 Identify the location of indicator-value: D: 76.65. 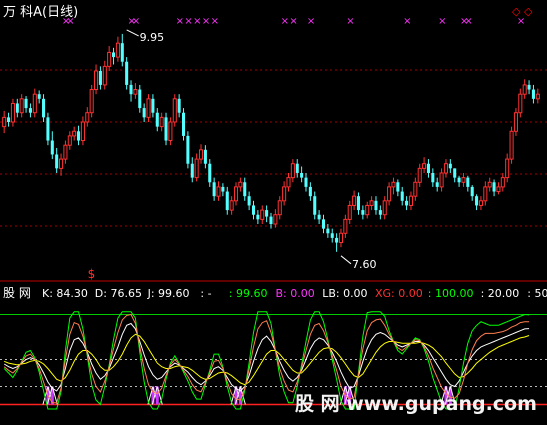
(118, 293).